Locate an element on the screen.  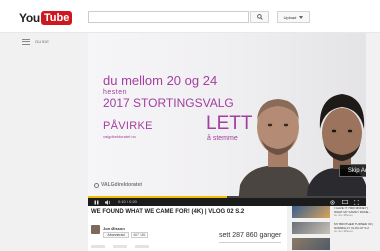
guide-button: GUIDE is located at coordinates (35, 41).